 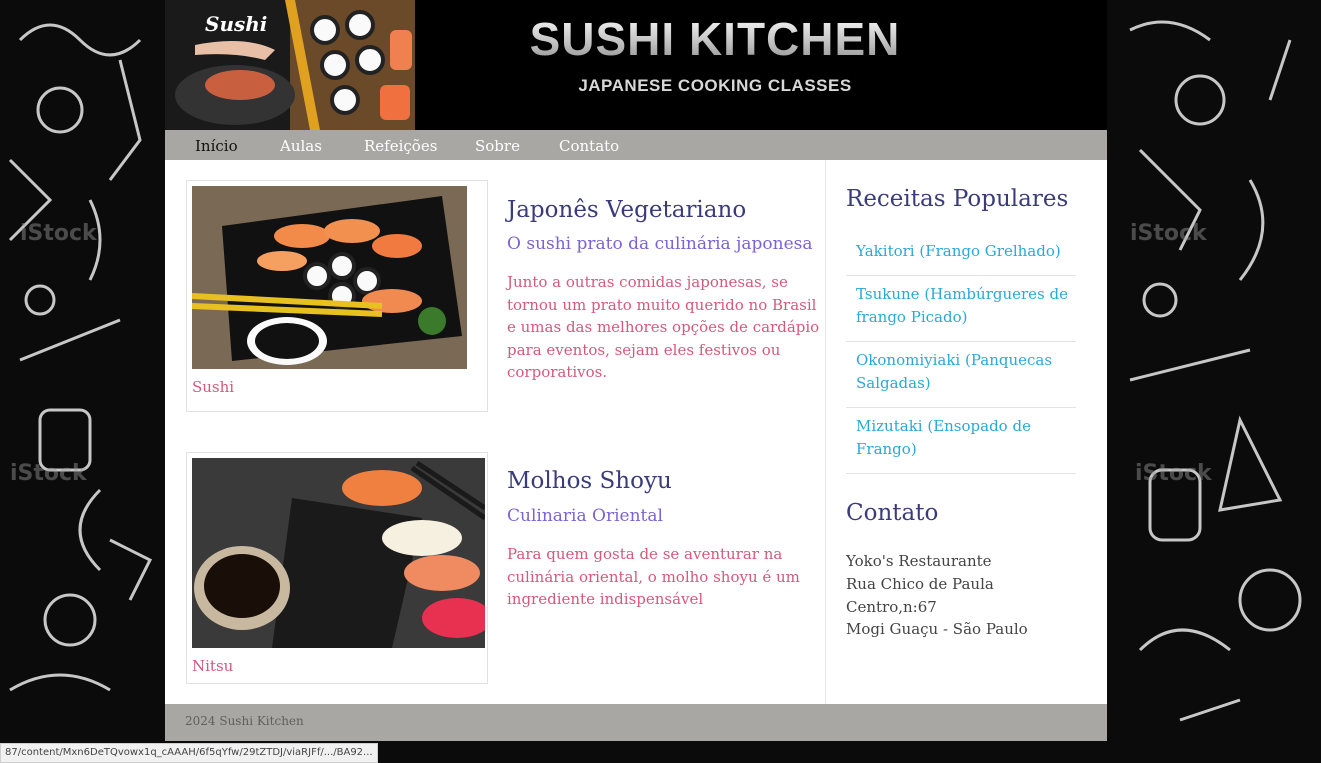 What do you see at coordinates (244, 721) in the screenshot?
I see `footer-copyright: 2024 Sushi Kitchen` at bounding box center [244, 721].